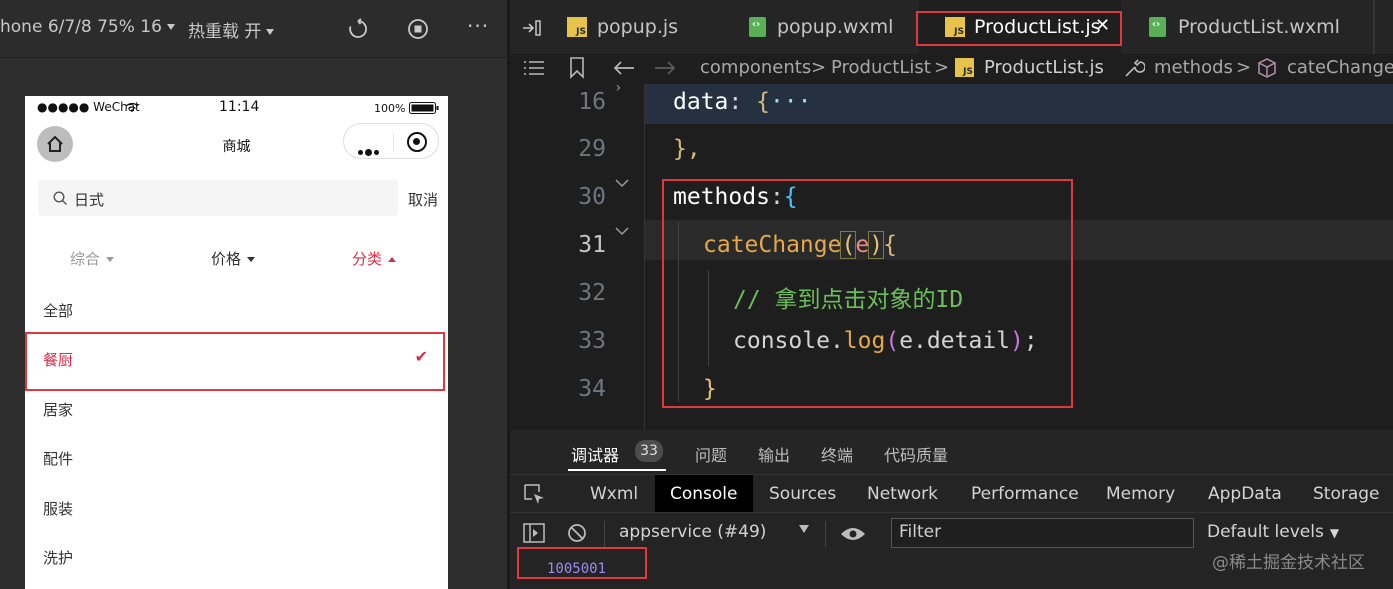  Describe the element at coordinates (534, 533) in the screenshot. I see `sidebar-toggle-icon` at that location.